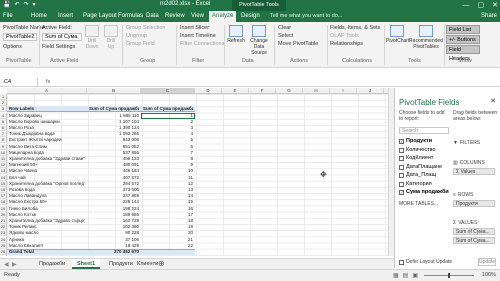 This screenshot has width=500, height=281. What do you see at coordinates (406, 275) in the screenshot?
I see `page-layout-view-icon: ▤` at bounding box center [406, 275].